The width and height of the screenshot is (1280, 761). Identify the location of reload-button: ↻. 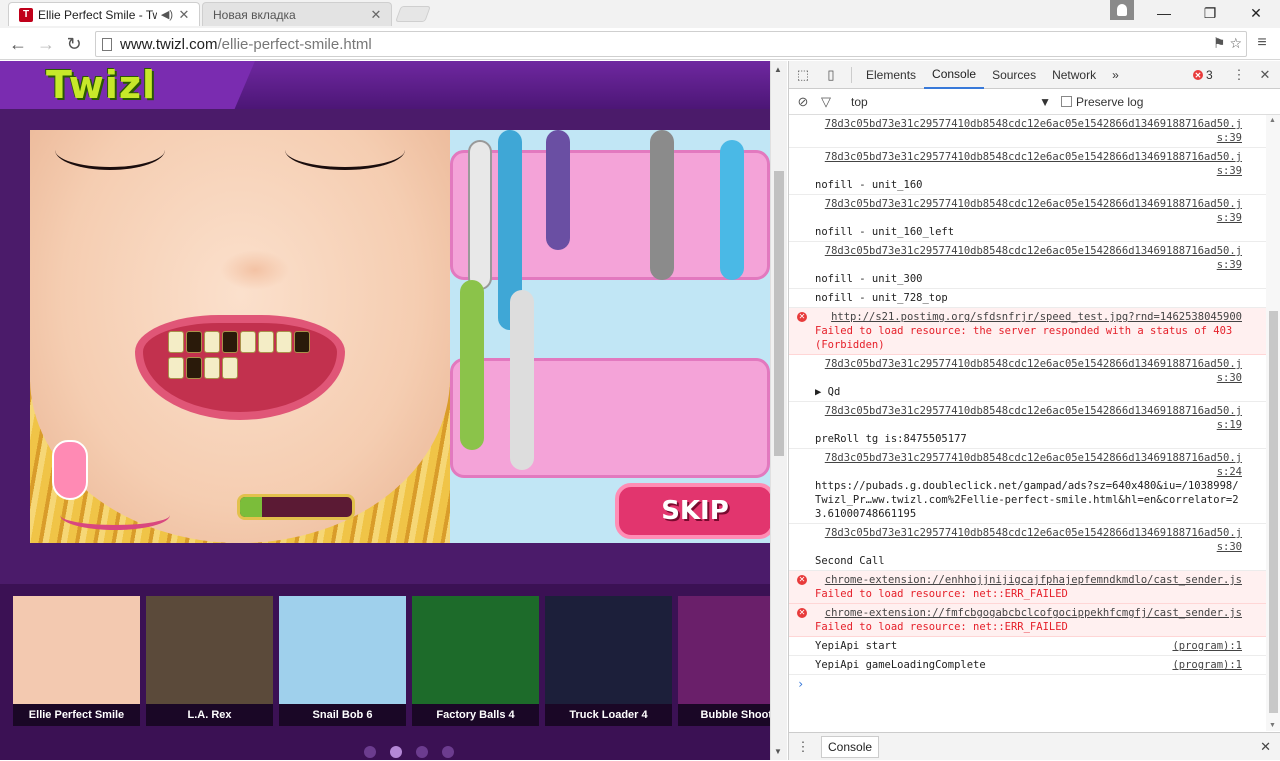
(74, 44).